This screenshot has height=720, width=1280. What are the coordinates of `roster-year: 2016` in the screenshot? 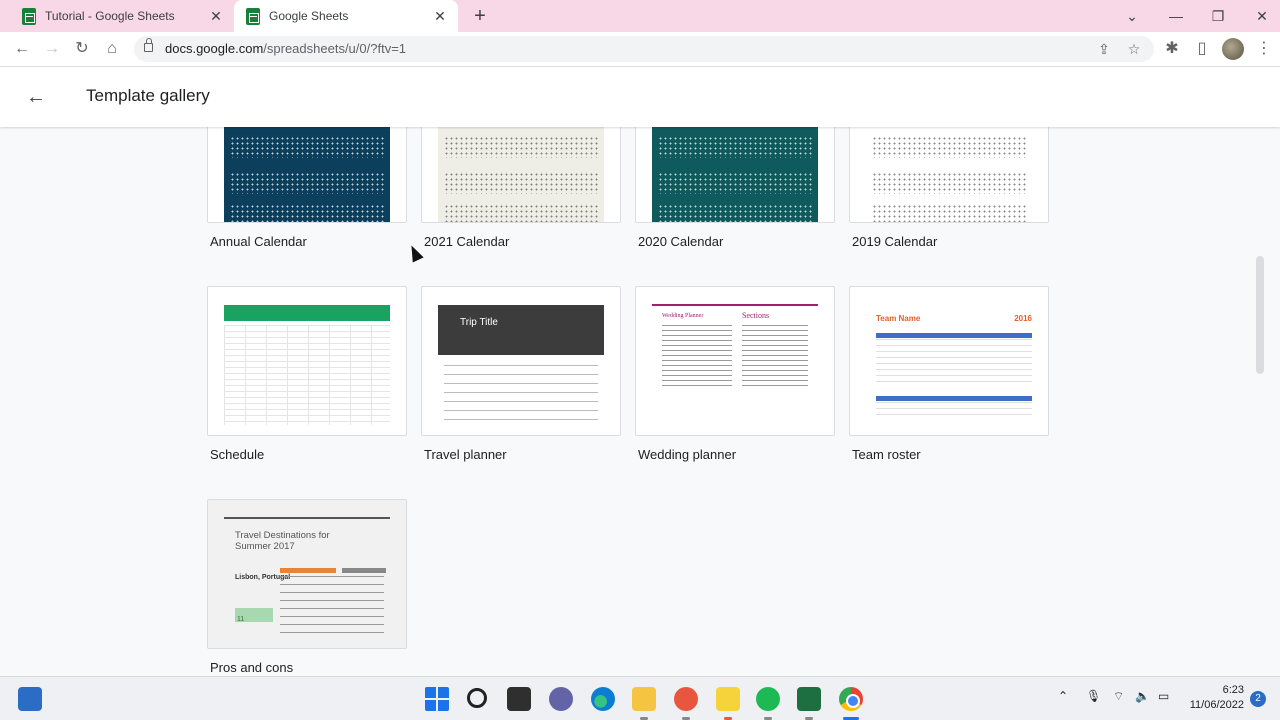 It's located at (1023, 318).